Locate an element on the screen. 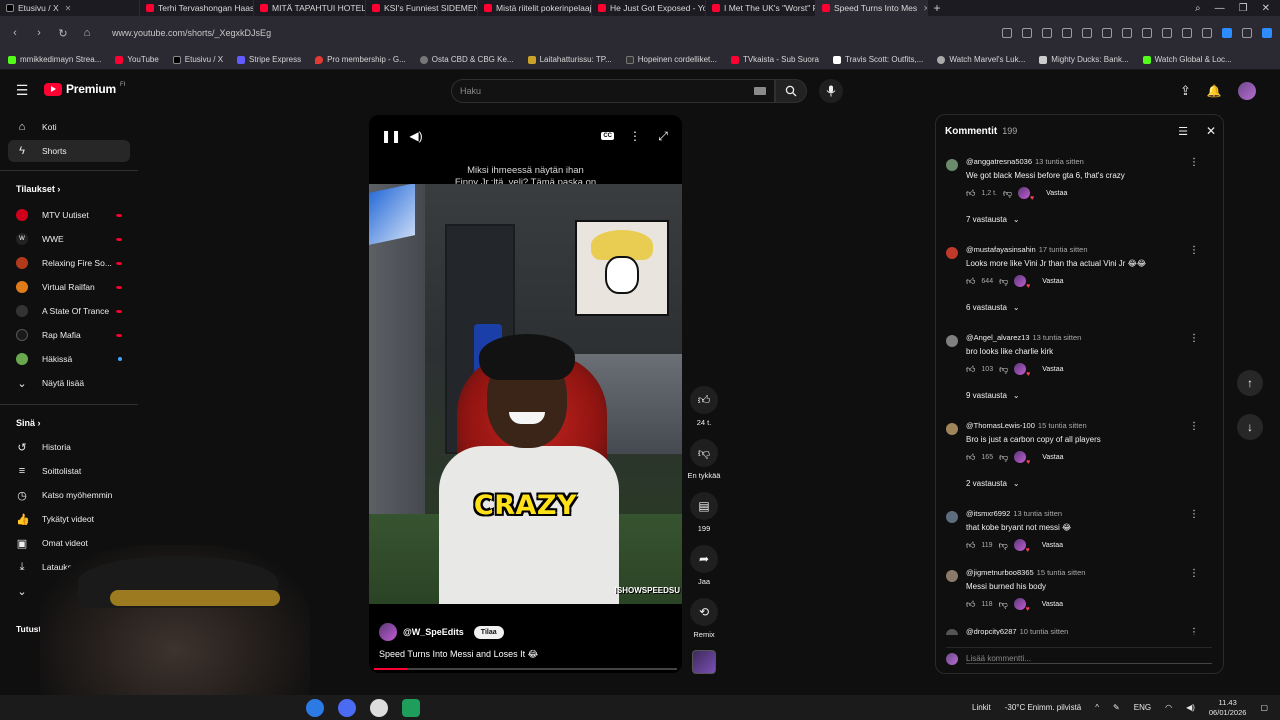 The height and width of the screenshot is (720, 1280). dislike-action: 👎︎ En tykkää is located at coordinates (704, 459).